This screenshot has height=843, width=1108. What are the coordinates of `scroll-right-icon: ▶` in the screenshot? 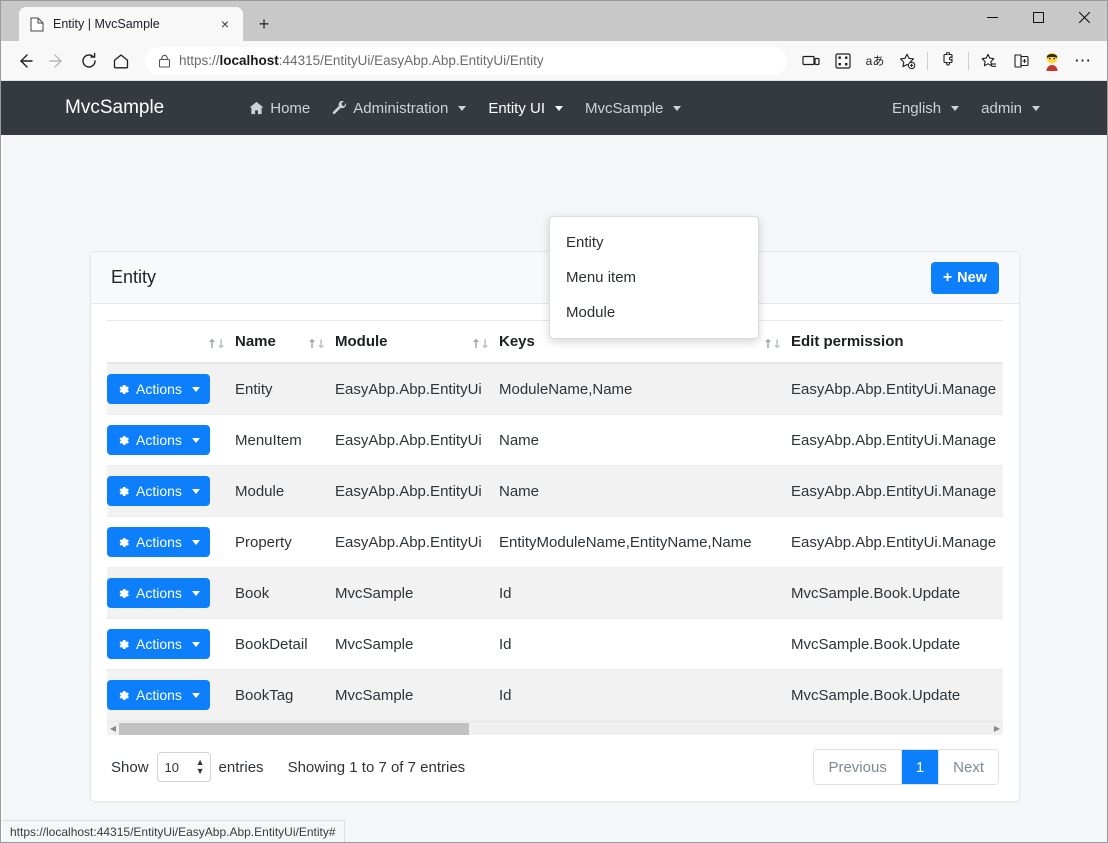 It's located at (997, 728).